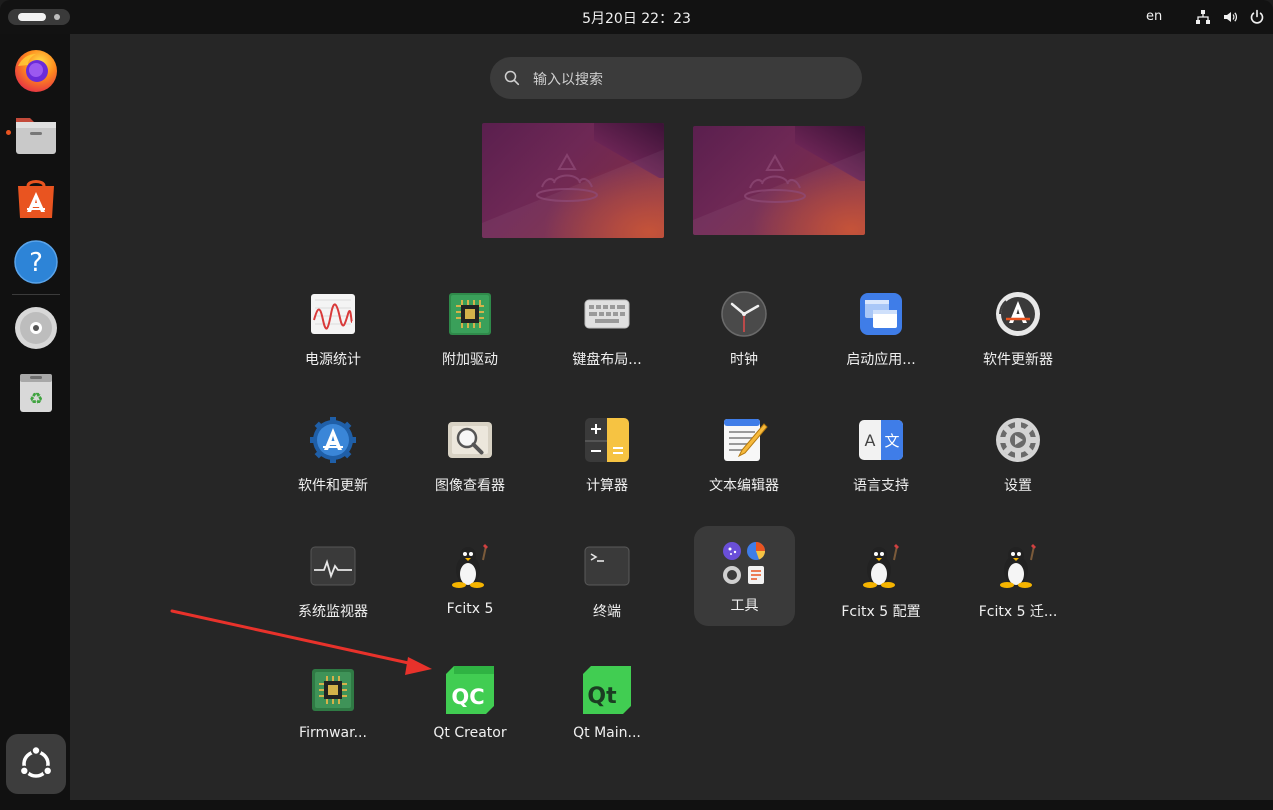  I want to click on app-label: 附加驱动, so click(470, 360).